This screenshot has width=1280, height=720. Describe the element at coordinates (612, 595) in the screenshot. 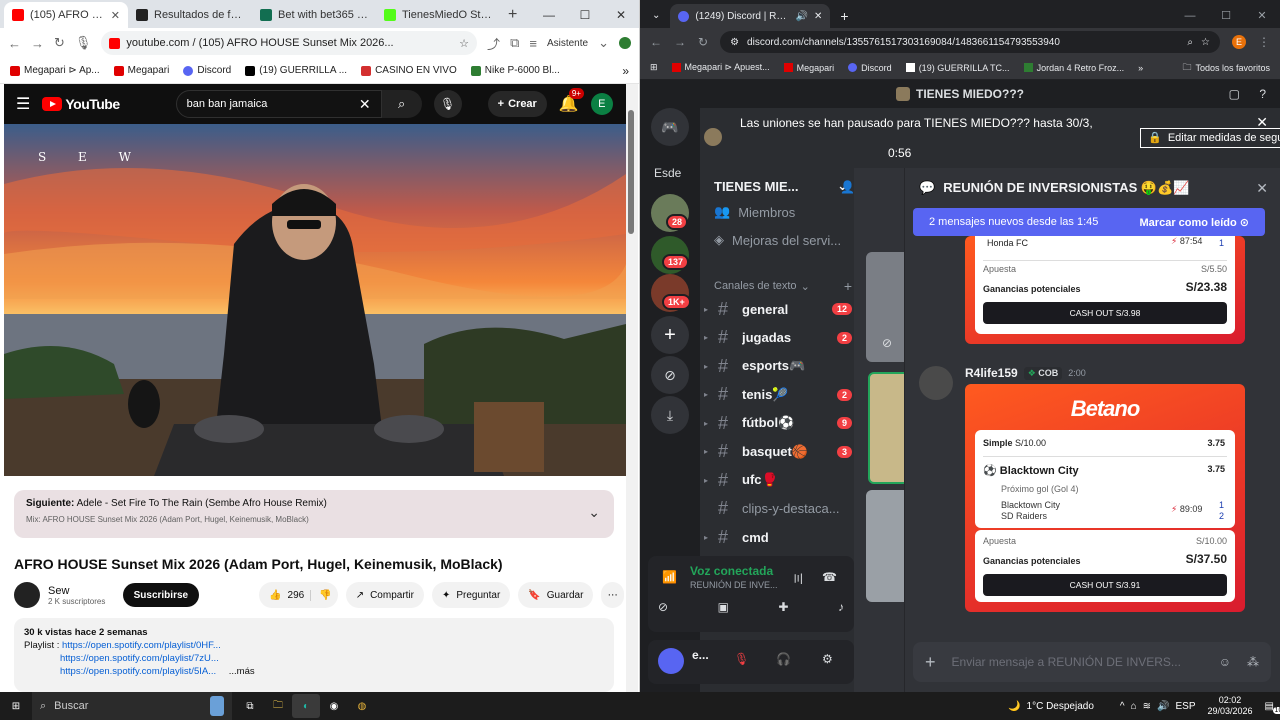

I see `more-actions-button: ⋯` at that location.